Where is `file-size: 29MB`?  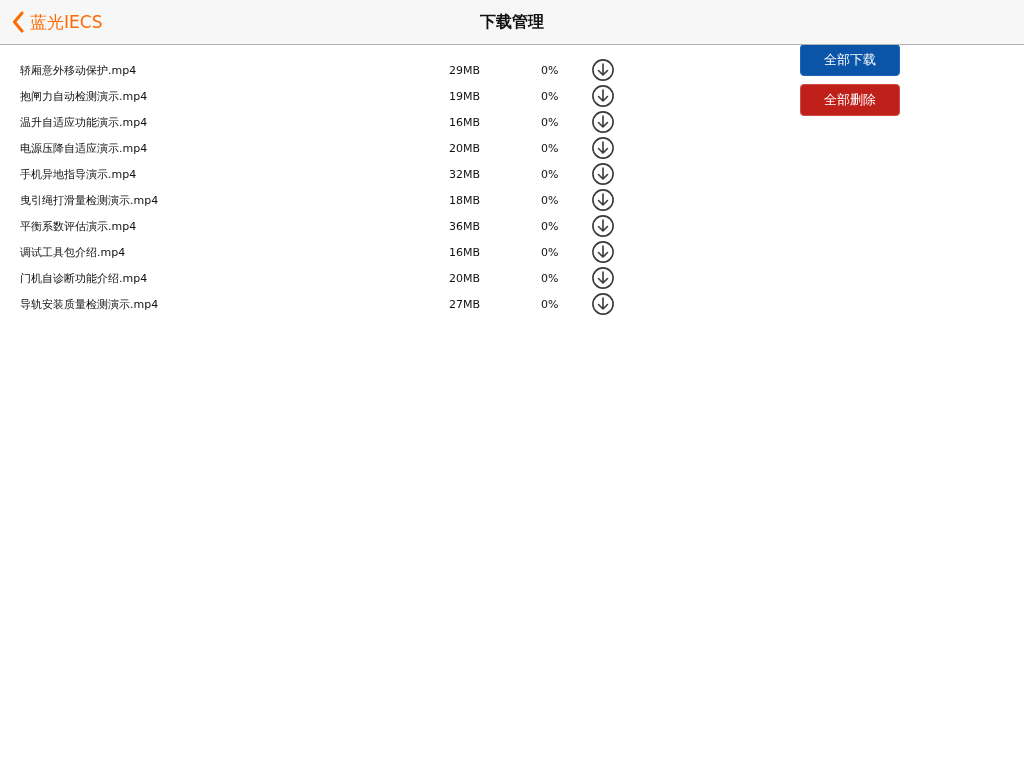
file-size: 29MB is located at coordinates (465, 70).